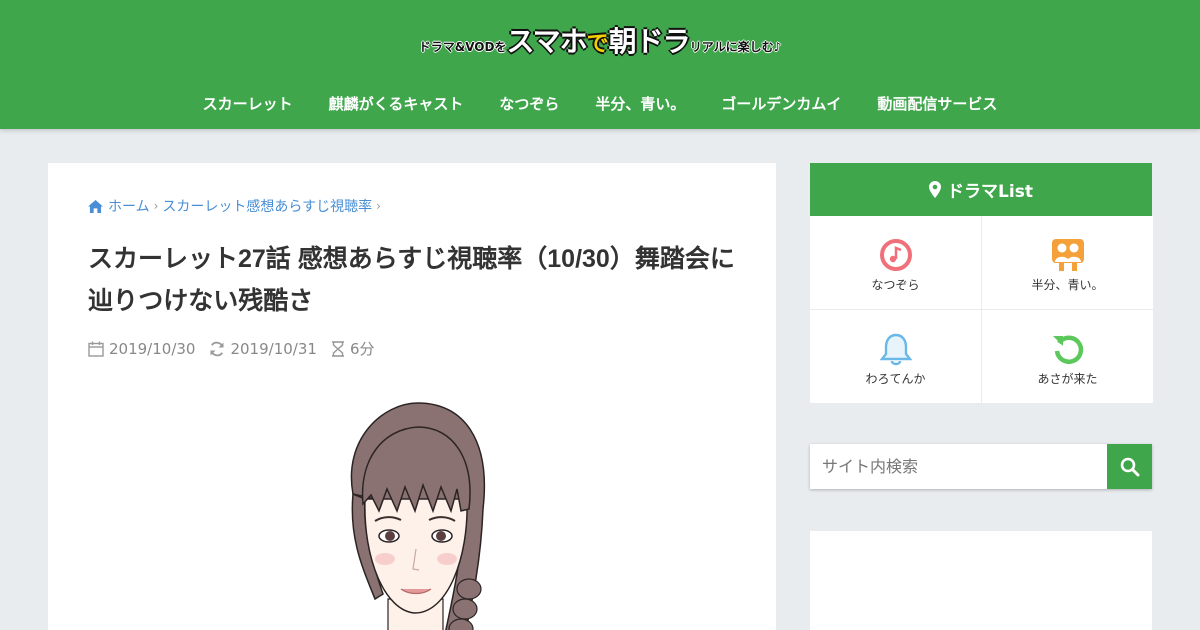  I want to click on logo-text-5: リアルに楽しむ♪, so click(735, 47).